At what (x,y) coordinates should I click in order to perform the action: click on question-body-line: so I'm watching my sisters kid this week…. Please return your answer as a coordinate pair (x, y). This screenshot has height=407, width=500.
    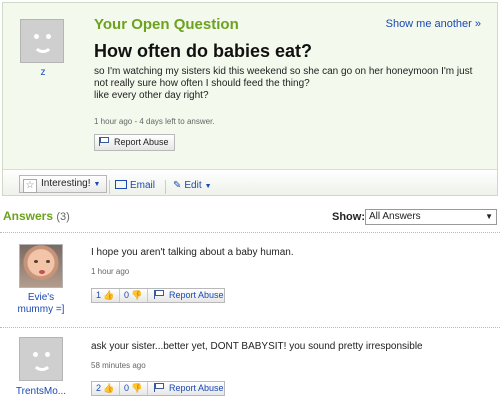
    Looking at the image, I should click on (283, 77).